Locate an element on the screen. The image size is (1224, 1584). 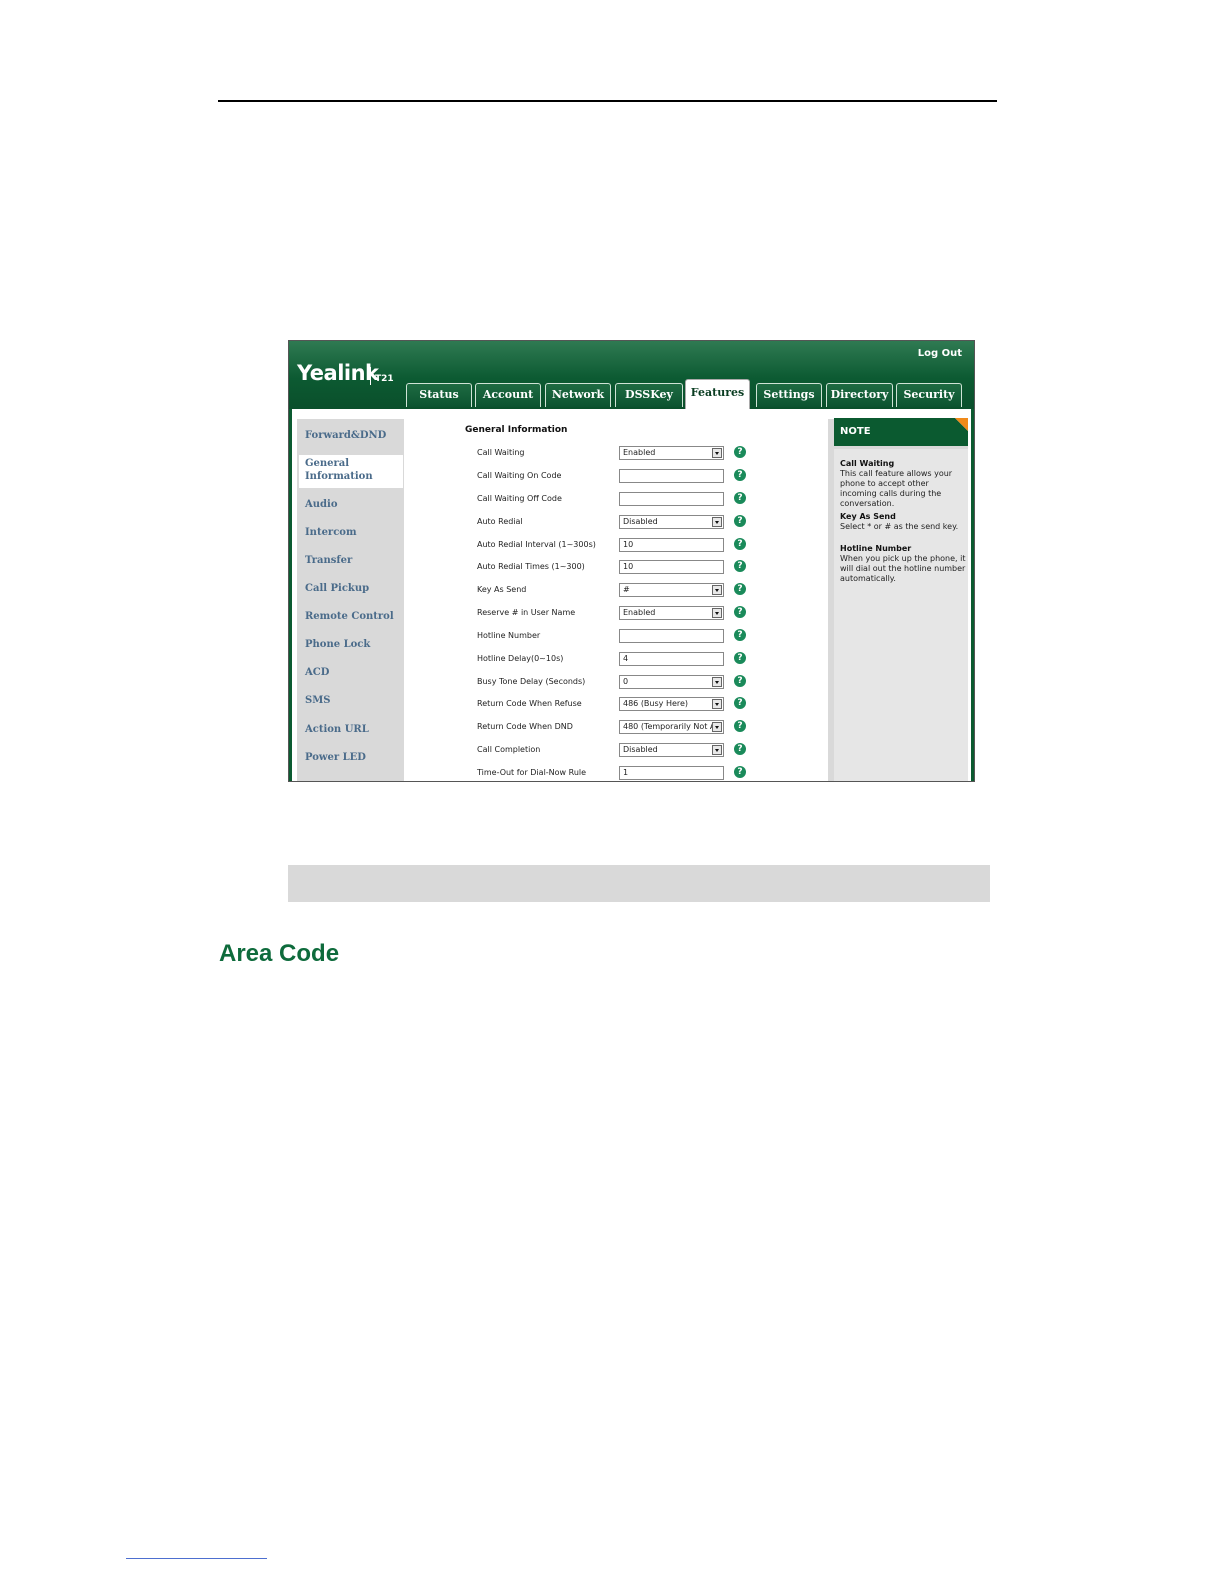
sidebar-item-forward-dnd: Forward&DND is located at coordinates (345, 435).